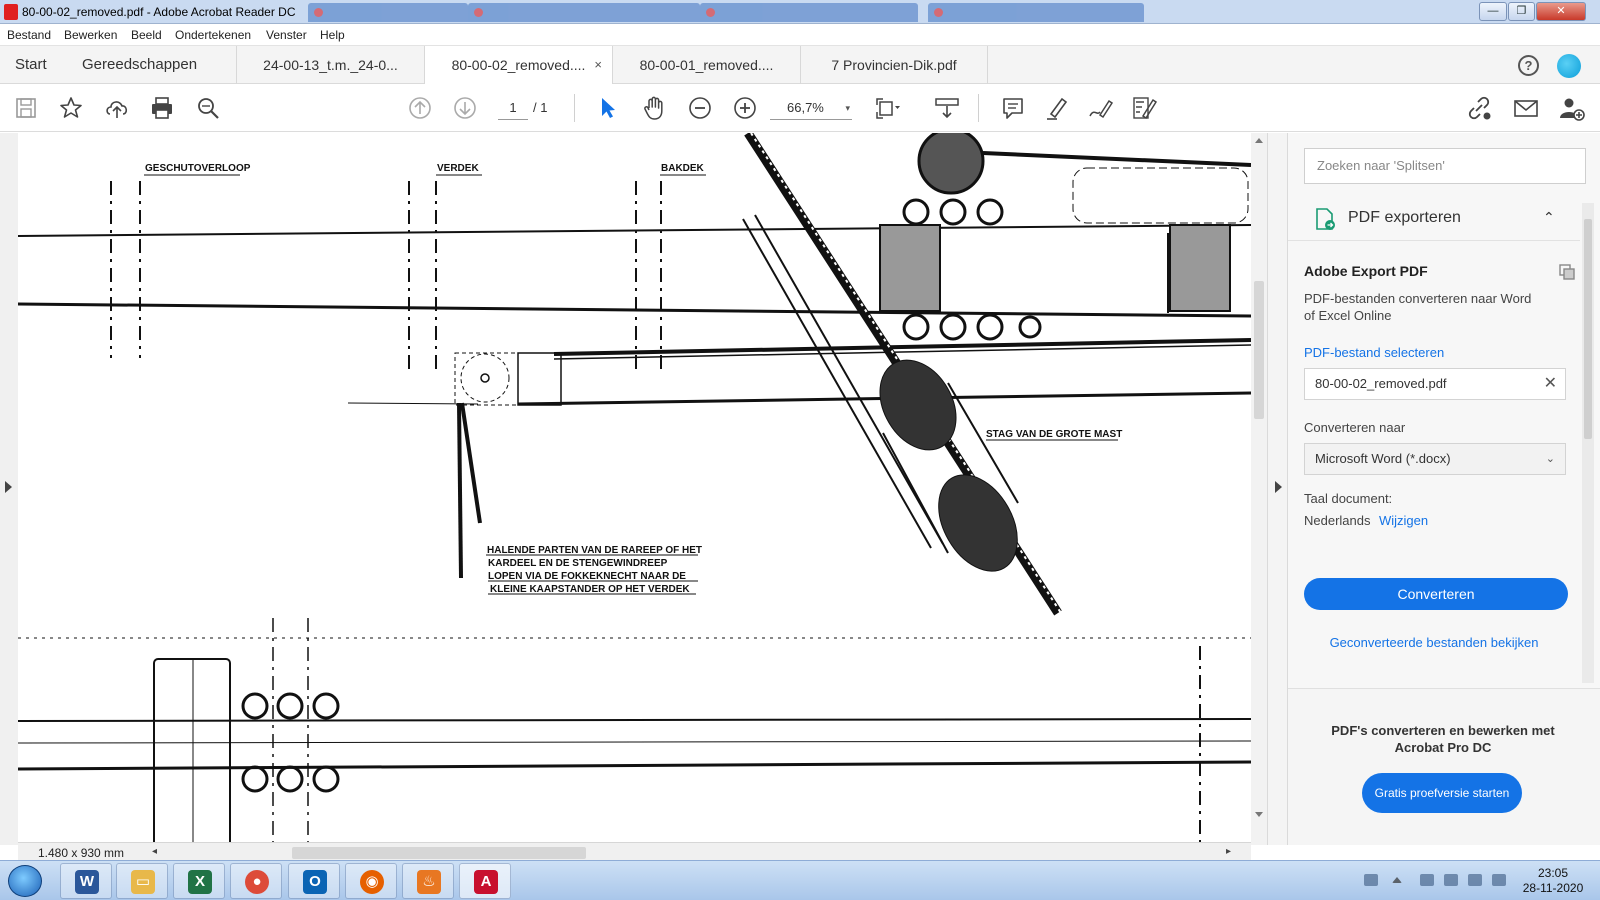  I want to click on minimize-button: —, so click(1493, 11).